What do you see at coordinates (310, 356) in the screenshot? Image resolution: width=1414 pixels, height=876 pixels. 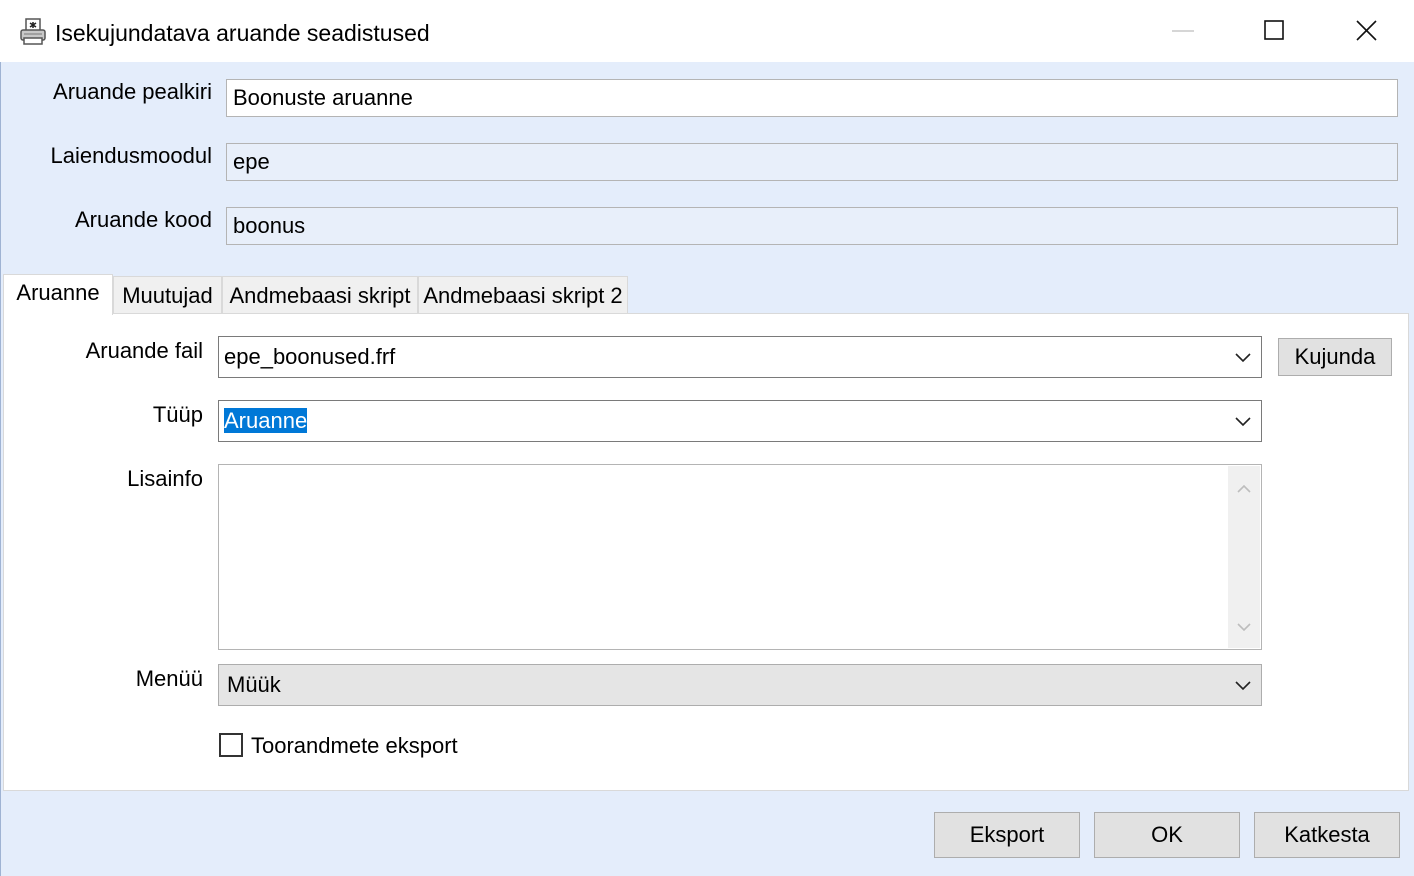 I see `report-file-value: epe_boonused.frf` at bounding box center [310, 356].